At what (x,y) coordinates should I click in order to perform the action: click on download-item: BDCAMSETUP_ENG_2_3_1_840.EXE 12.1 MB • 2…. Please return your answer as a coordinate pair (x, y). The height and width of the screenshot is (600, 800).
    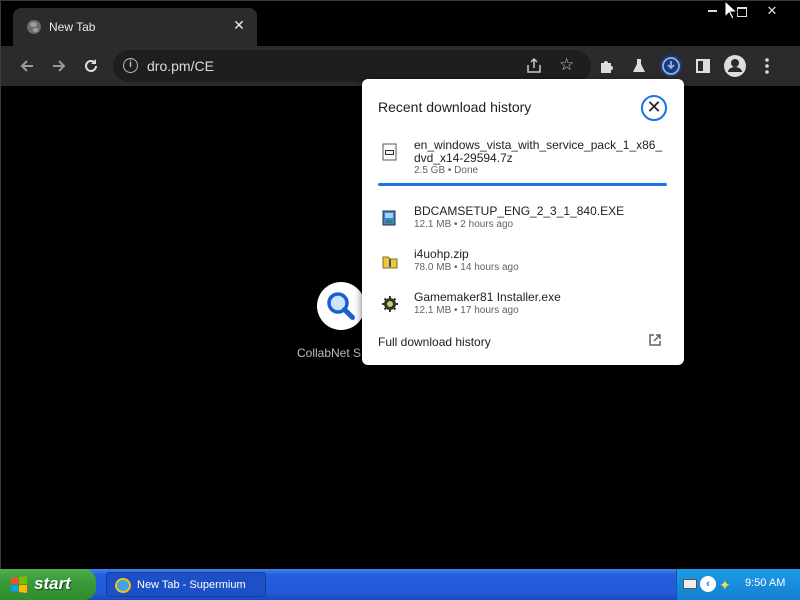
    Looking at the image, I should click on (523, 225).